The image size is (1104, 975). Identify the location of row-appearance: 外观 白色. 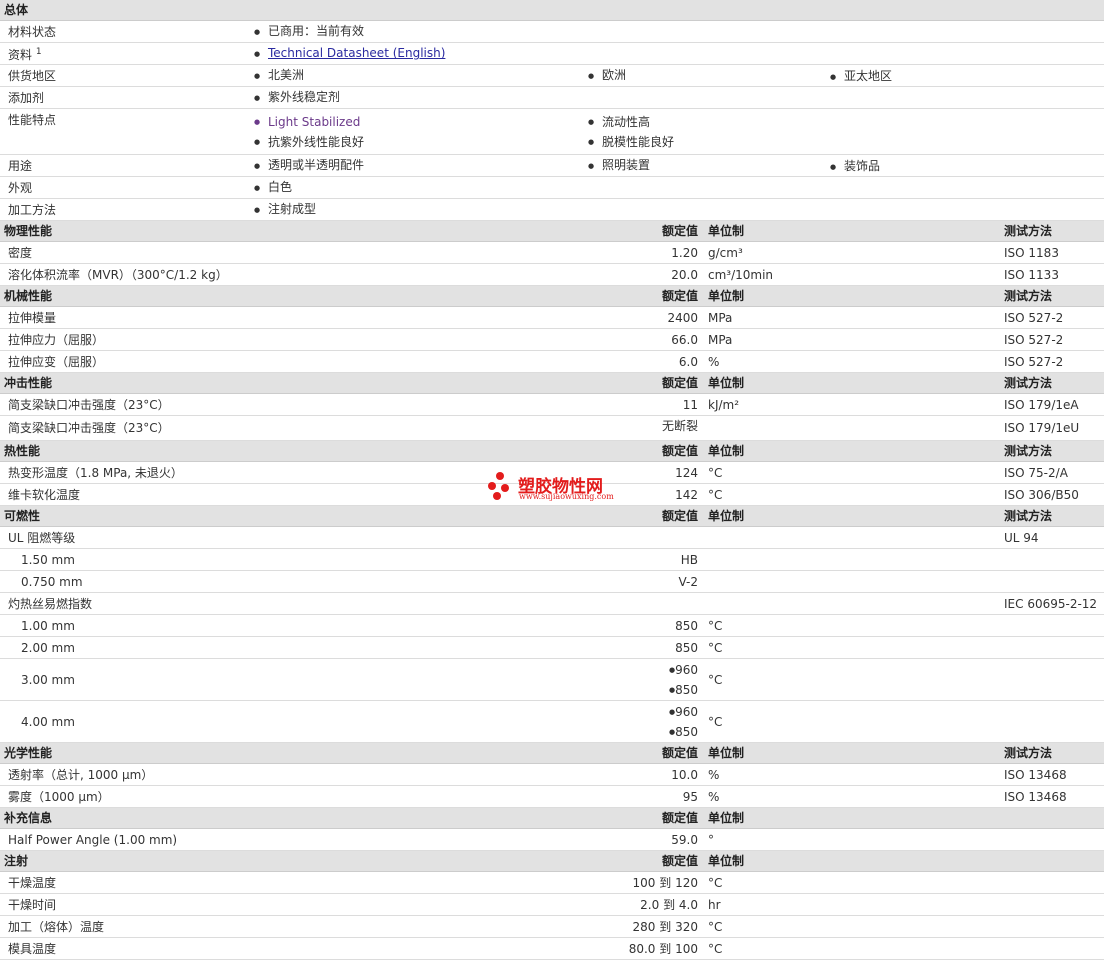
(552, 187).